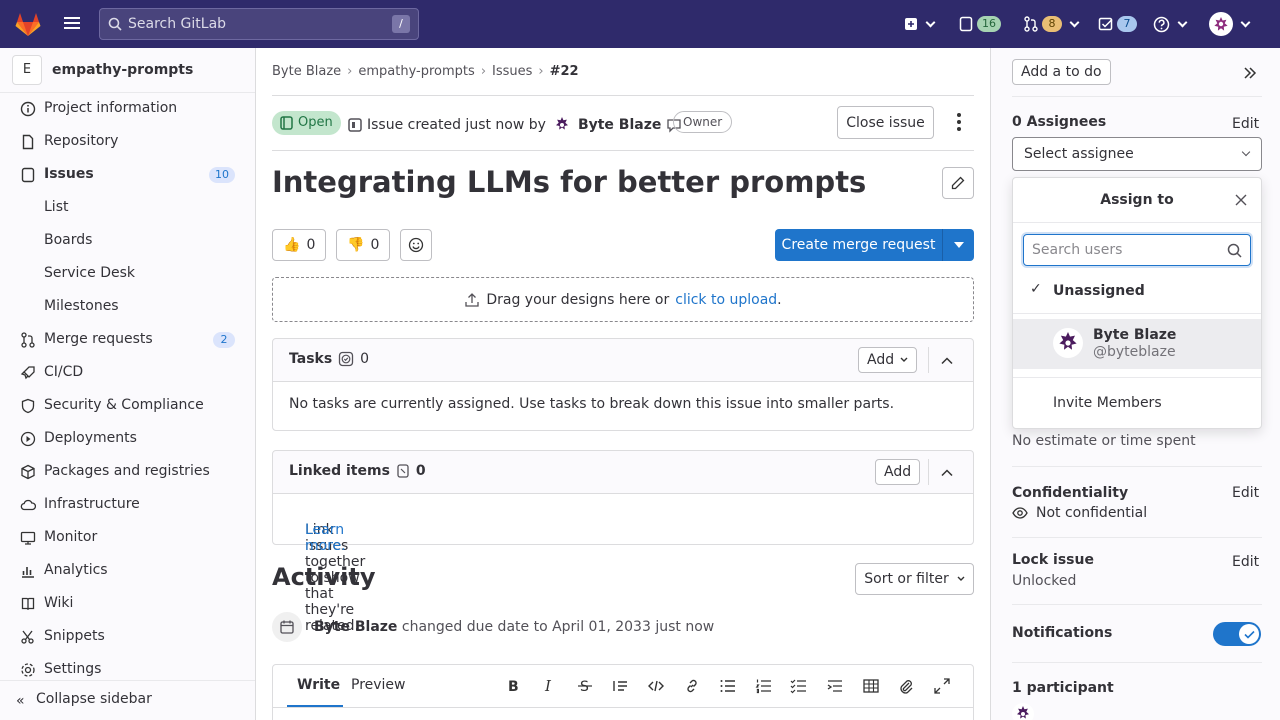 The width and height of the screenshot is (1280, 720). I want to click on close-issue-button: Close issue, so click(885, 122).